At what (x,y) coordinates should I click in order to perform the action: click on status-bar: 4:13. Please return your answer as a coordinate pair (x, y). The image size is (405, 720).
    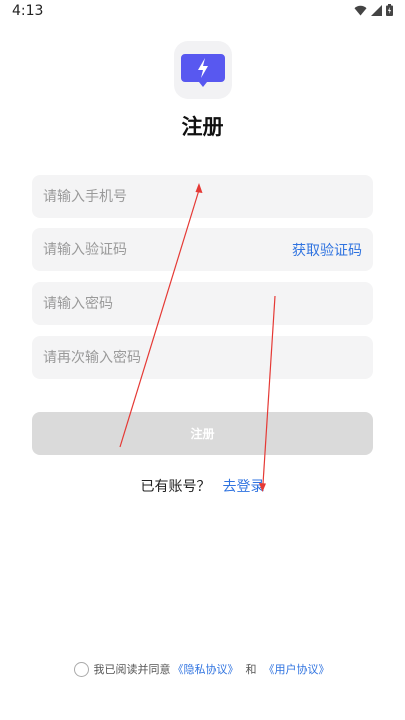
    Looking at the image, I should click on (202, 12).